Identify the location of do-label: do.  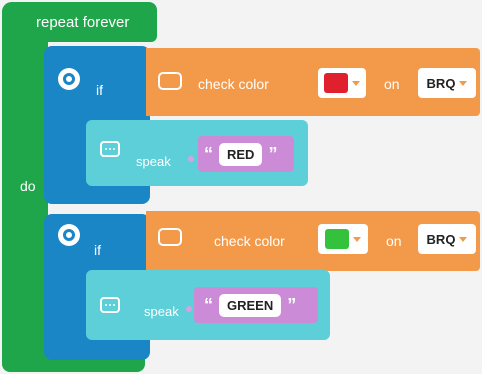
(28, 186).